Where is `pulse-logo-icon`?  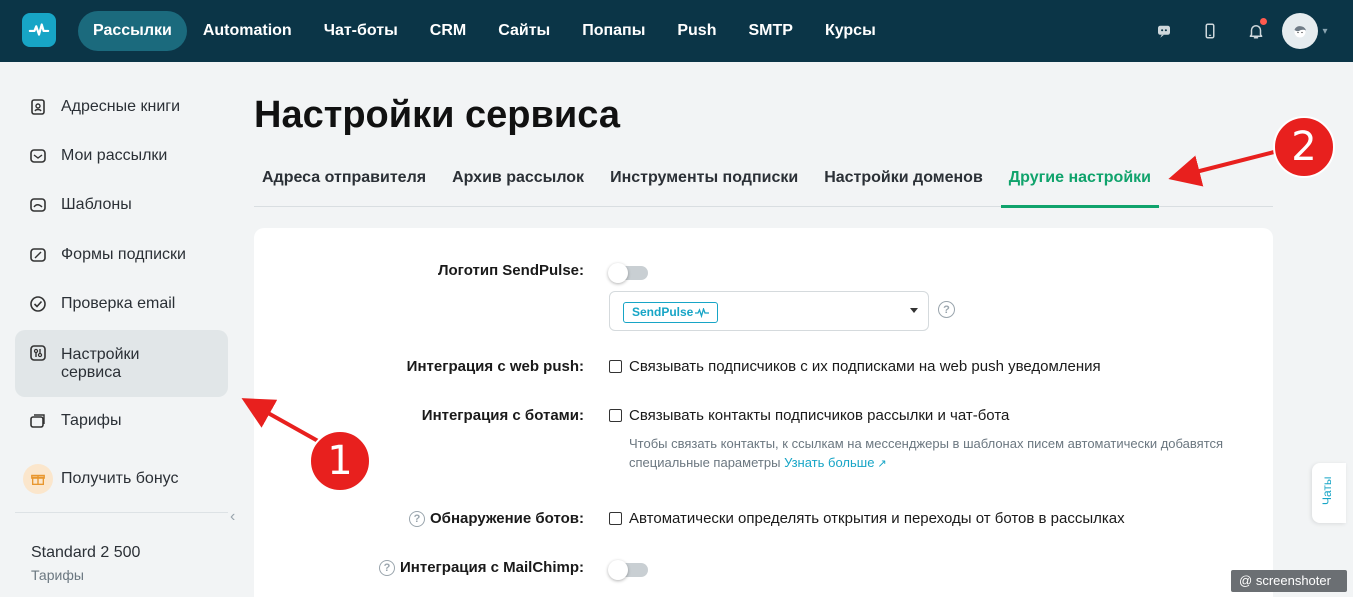 pulse-logo-icon is located at coordinates (39, 30).